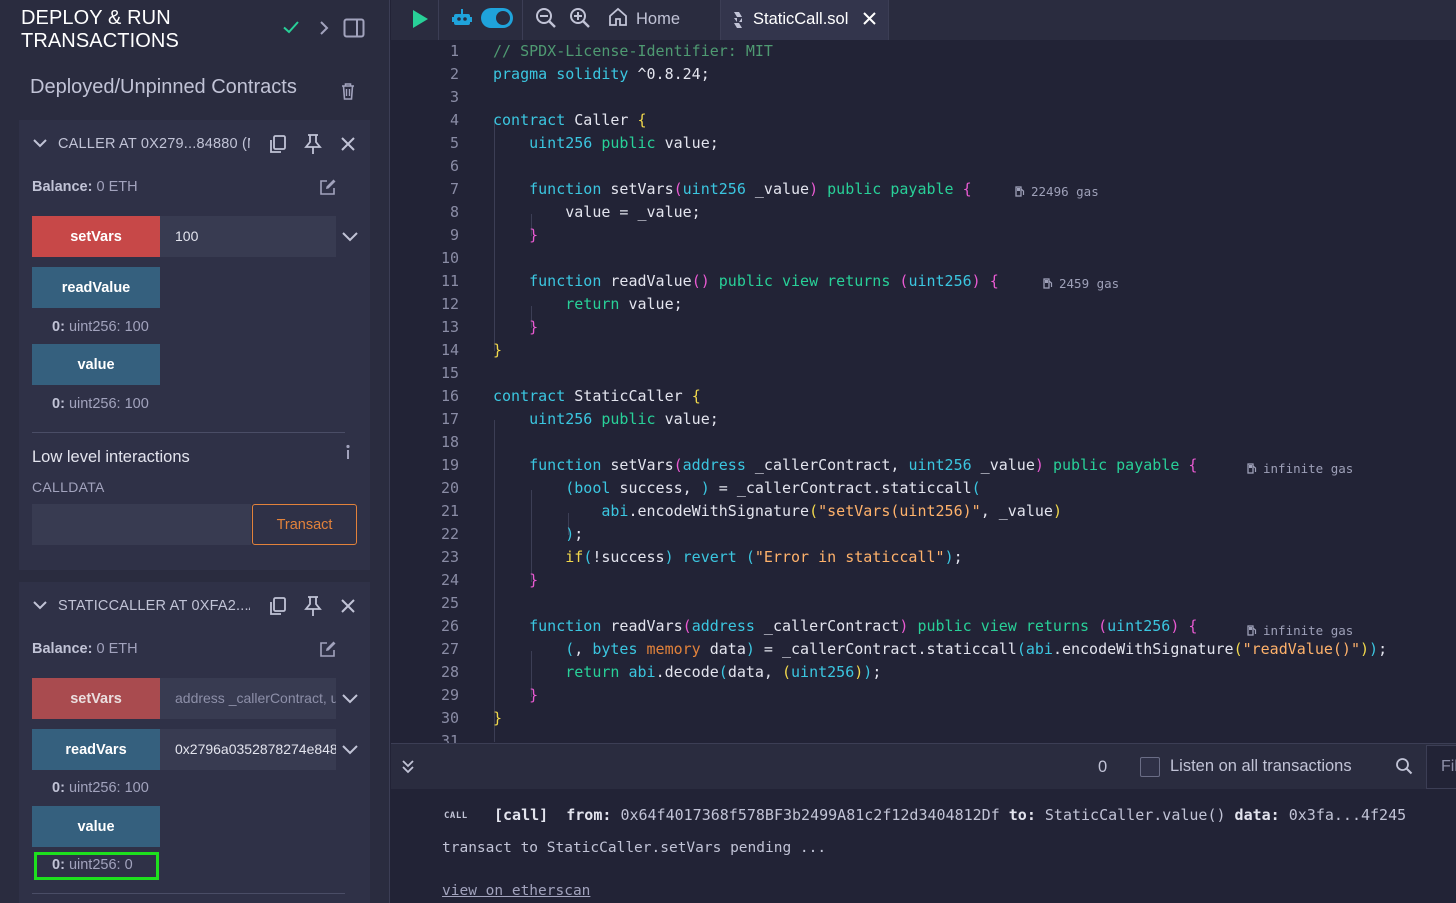  Describe the element at coordinates (1150, 767) in the screenshot. I see `listen-checkbox` at that location.